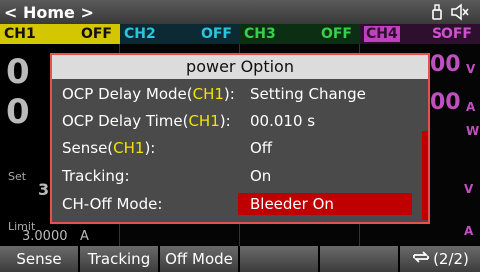 The width and height of the screenshot is (480, 272). What do you see at coordinates (473, 131) in the screenshot?
I see `ch4-power-unit: W` at bounding box center [473, 131].